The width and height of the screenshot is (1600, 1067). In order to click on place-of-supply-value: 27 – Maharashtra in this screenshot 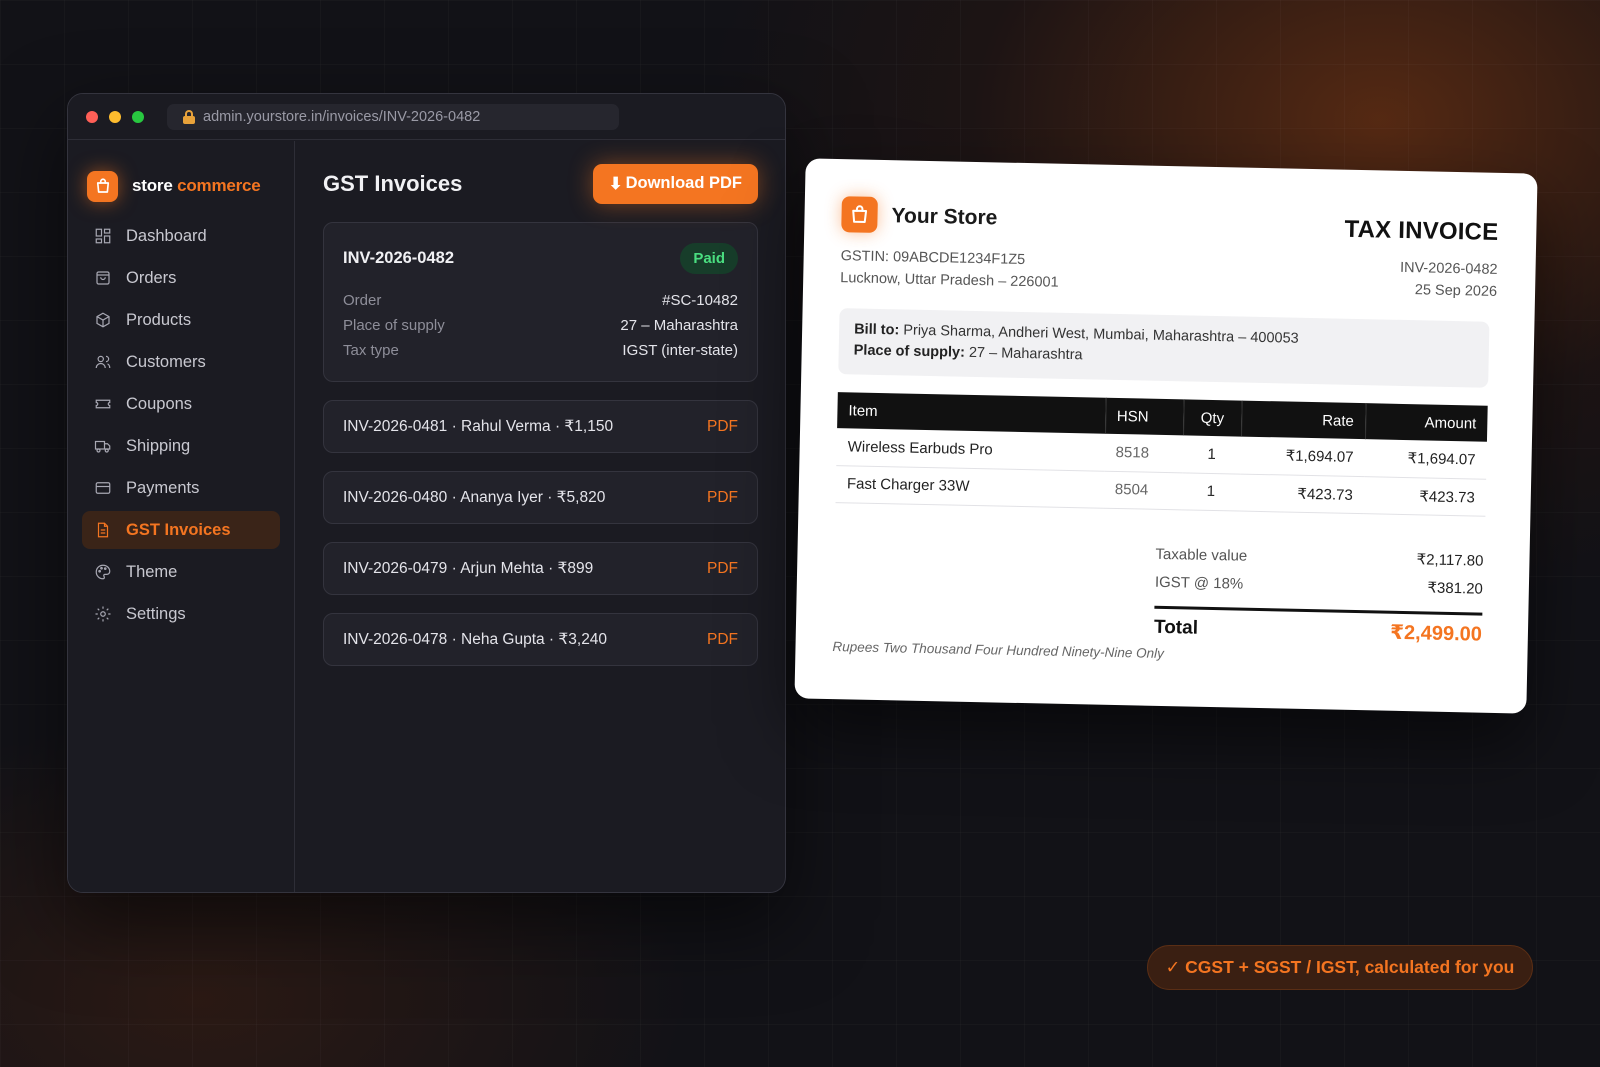, I will do `click(1025, 354)`.